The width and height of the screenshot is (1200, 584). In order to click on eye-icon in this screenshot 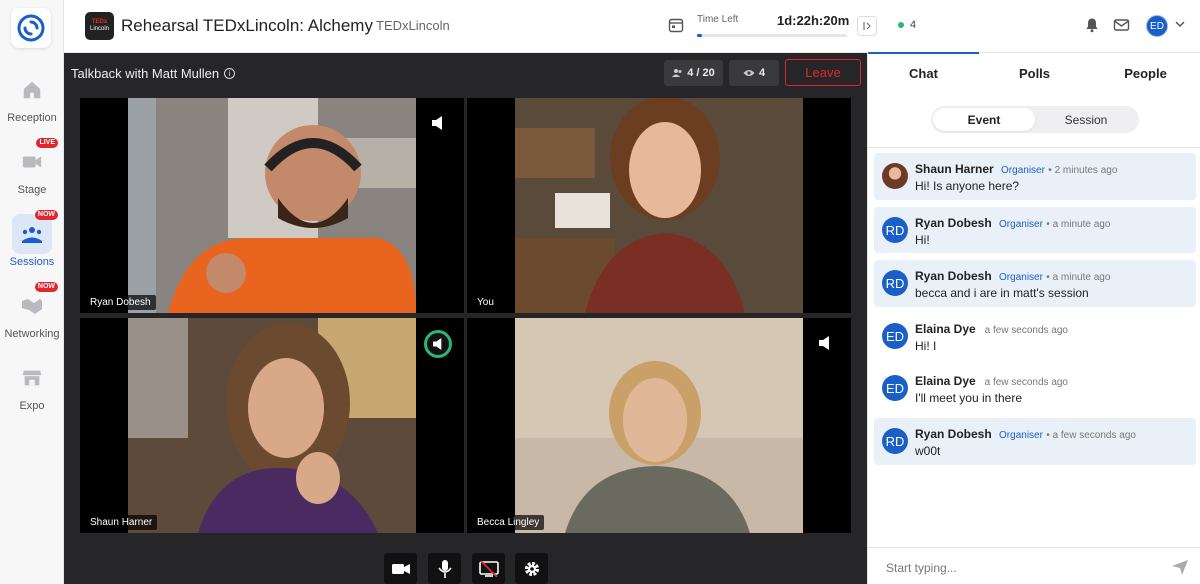, I will do `click(749, 73)`.